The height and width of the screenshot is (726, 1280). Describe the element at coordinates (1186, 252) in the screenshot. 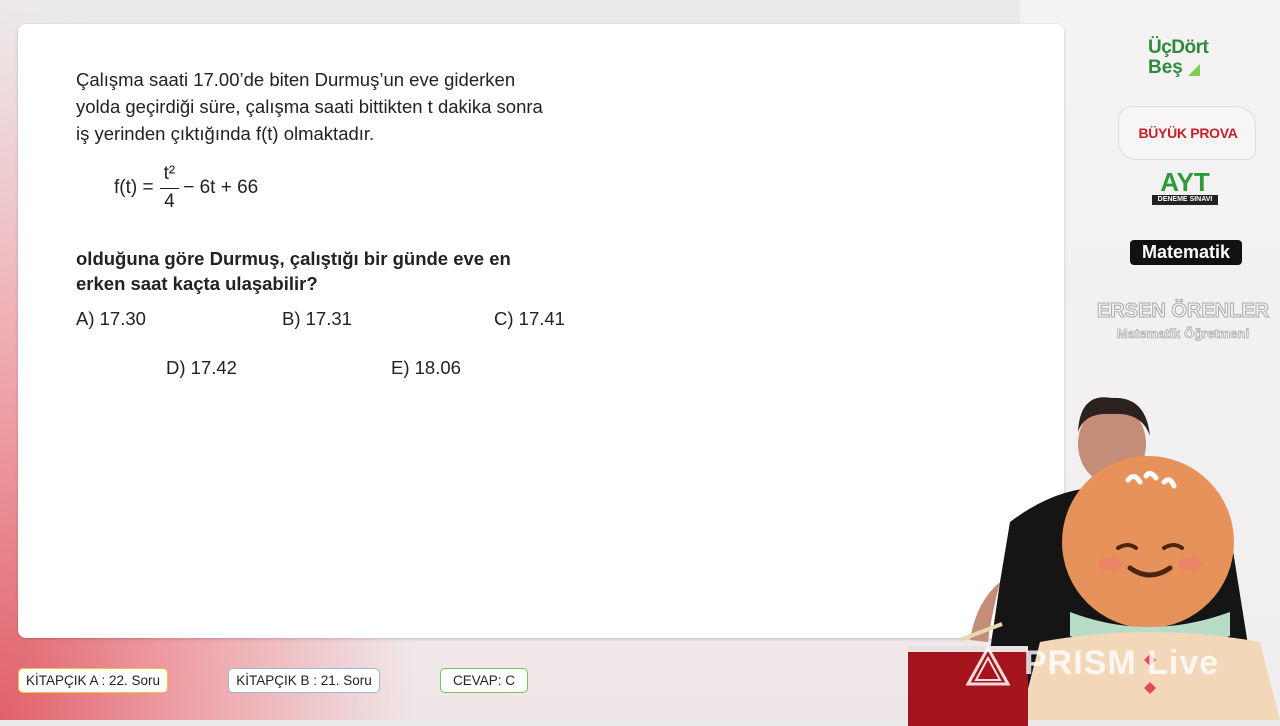

I see `subject-badge: Matematik` at that location.